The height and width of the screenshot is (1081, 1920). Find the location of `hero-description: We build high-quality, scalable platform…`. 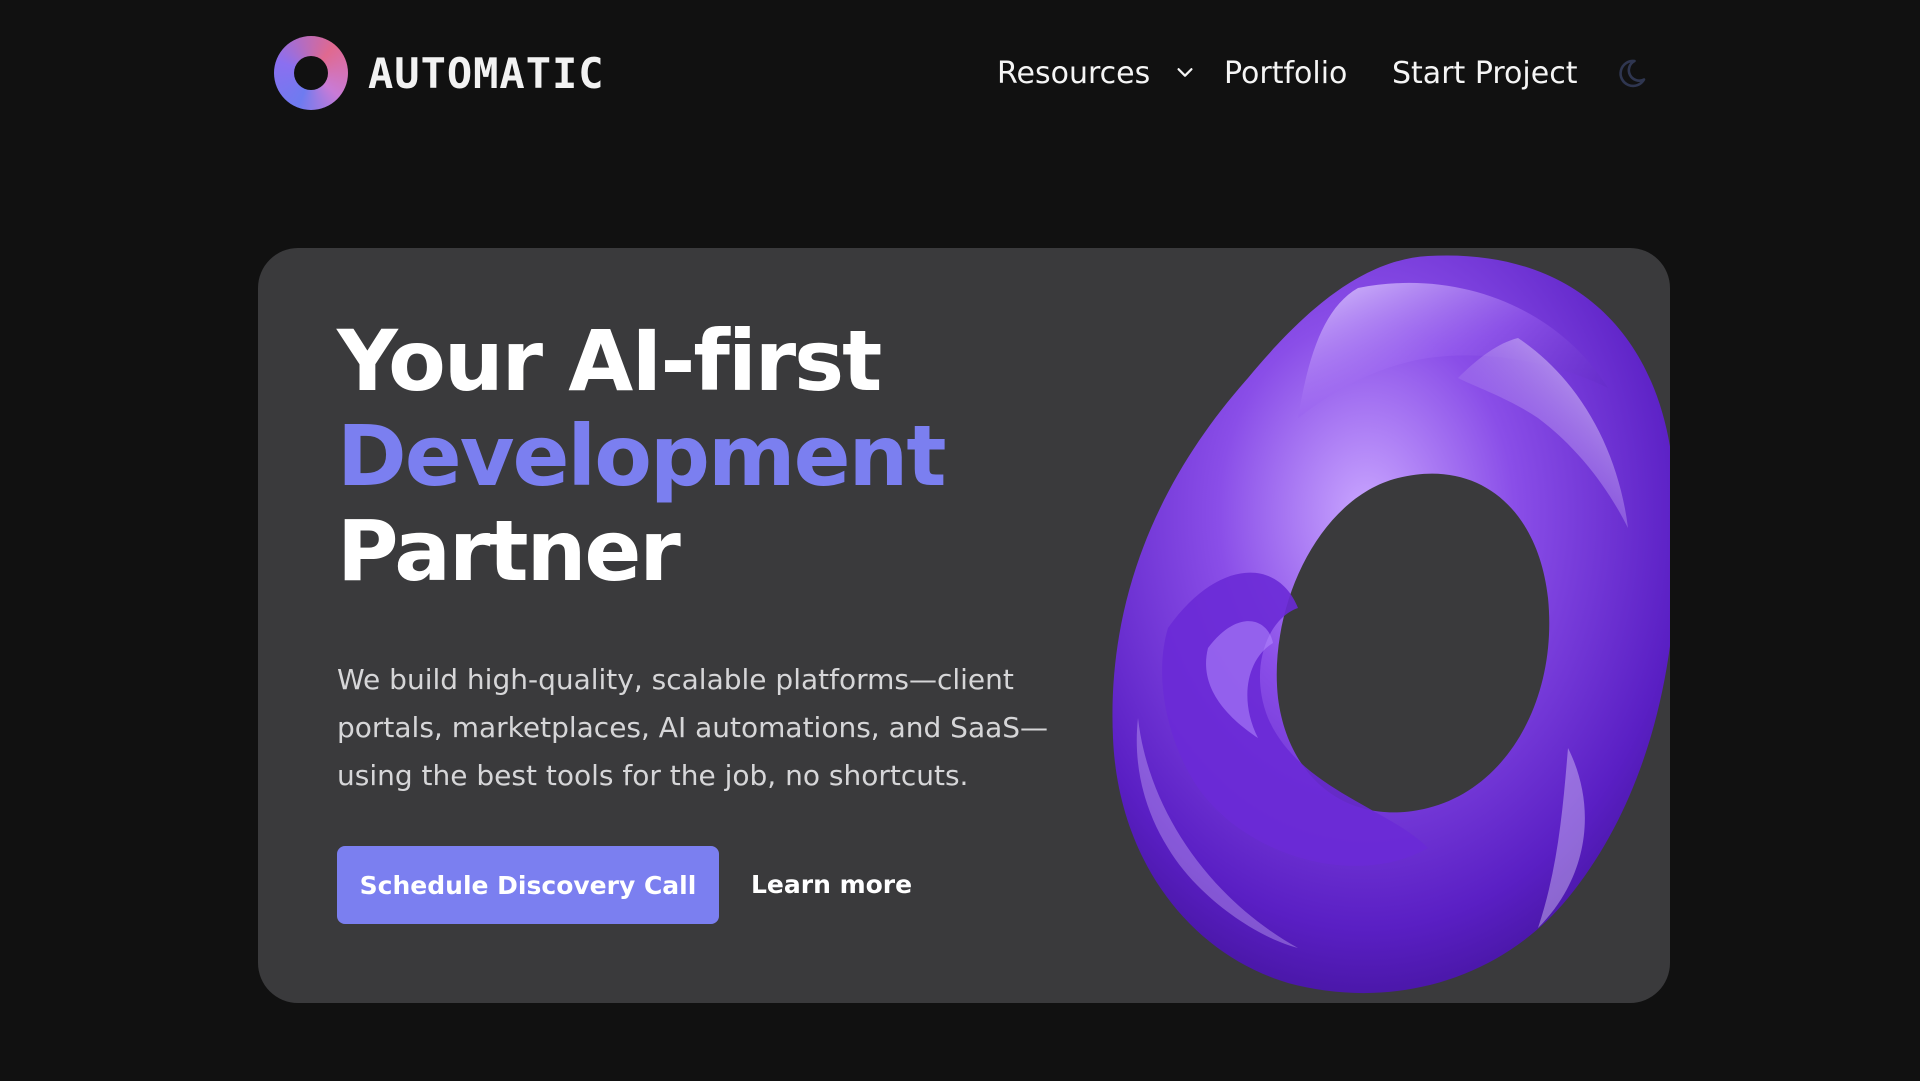

hero-description: We build high-quality, scalable platform… is located at coordinates (693, 727).